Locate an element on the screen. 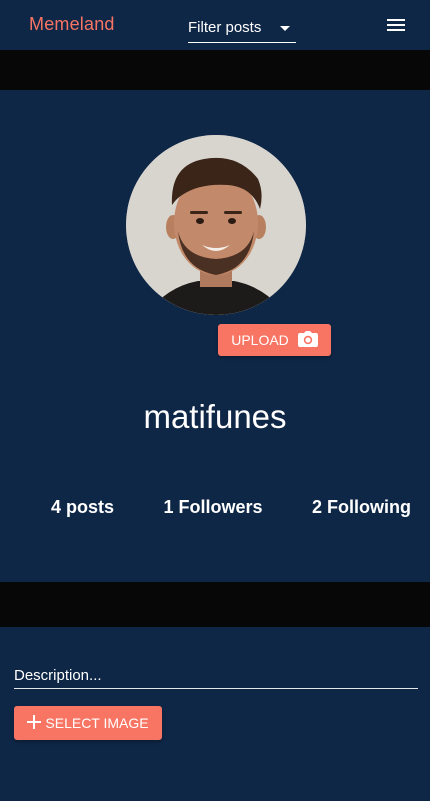 This screenshot has width=430, height=801. upload-label: UPLOAD is located at coordinates (260, 340).